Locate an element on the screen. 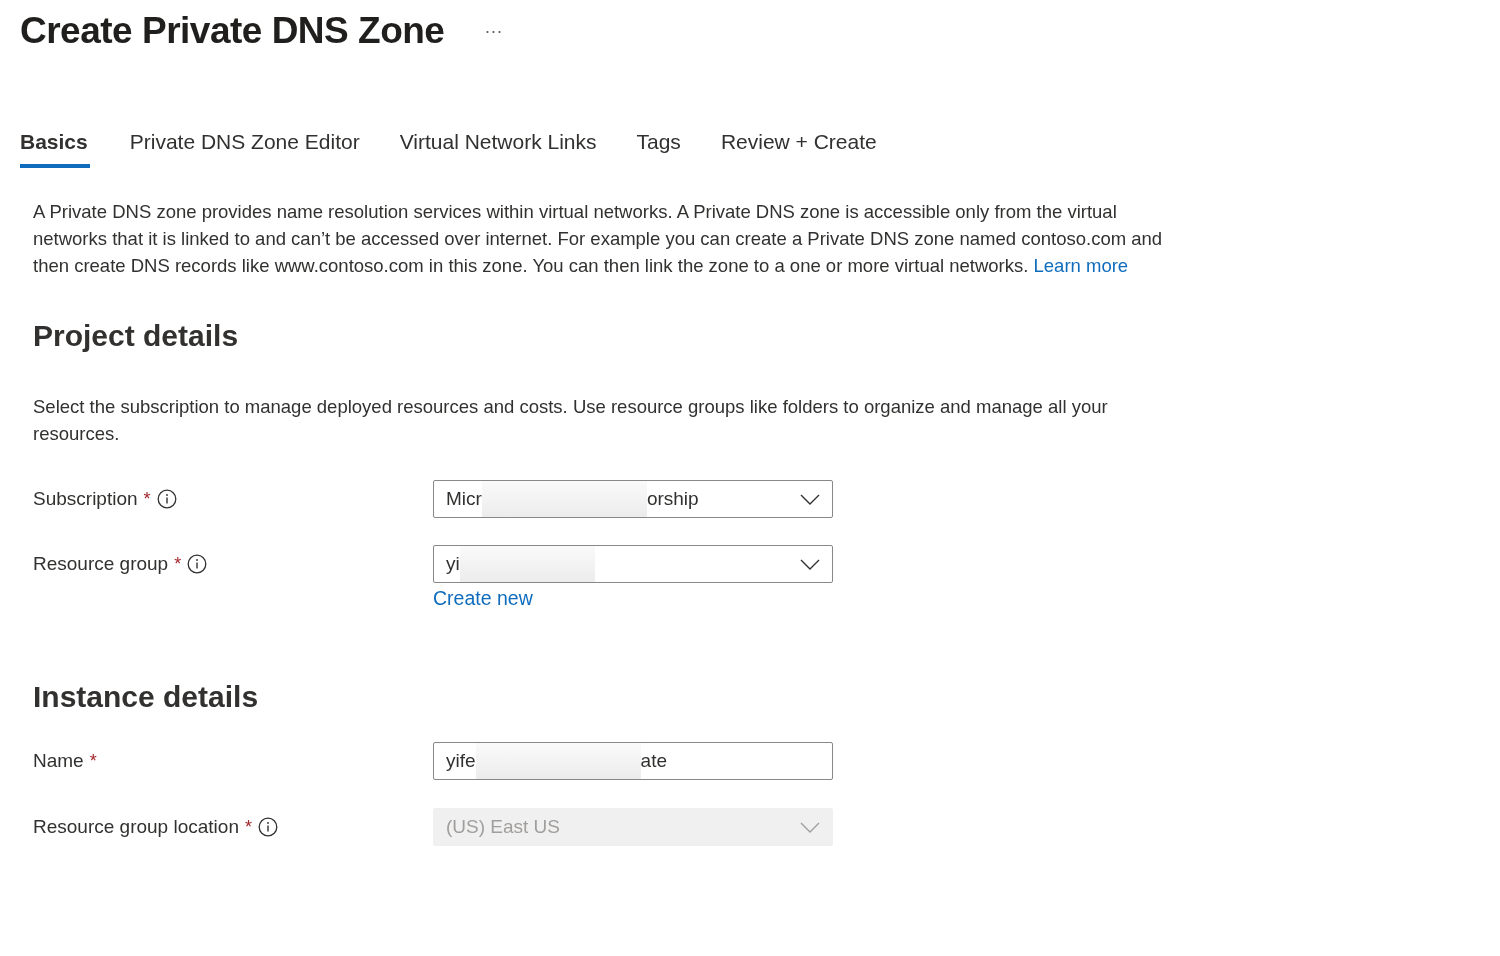 Image resolution: width=1500 pixels, height=956 pixels. create-new-link: Create new is located at coordinates (483, 598).